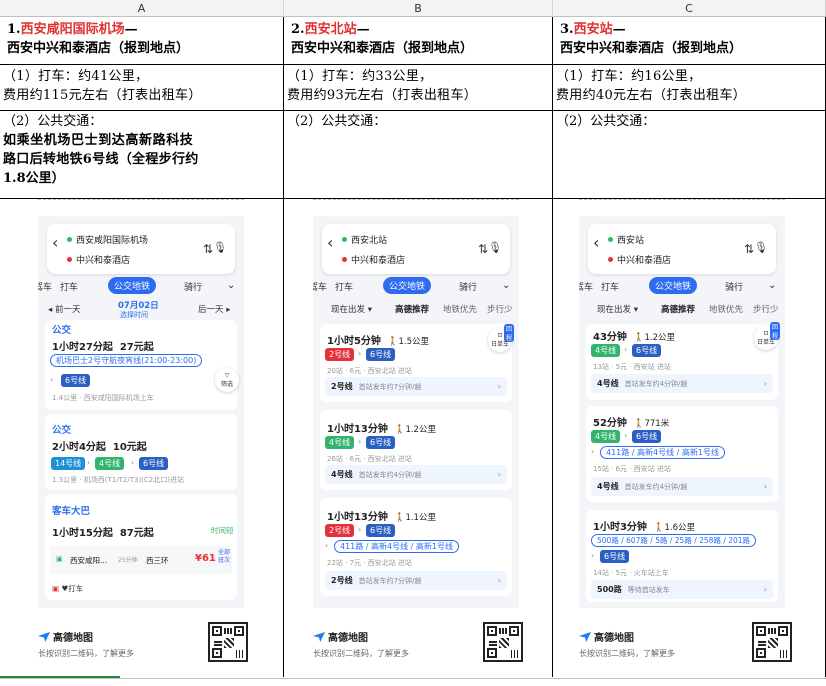  I want to click on prev-day-button: ◂ 前一天, so click(64, 309).